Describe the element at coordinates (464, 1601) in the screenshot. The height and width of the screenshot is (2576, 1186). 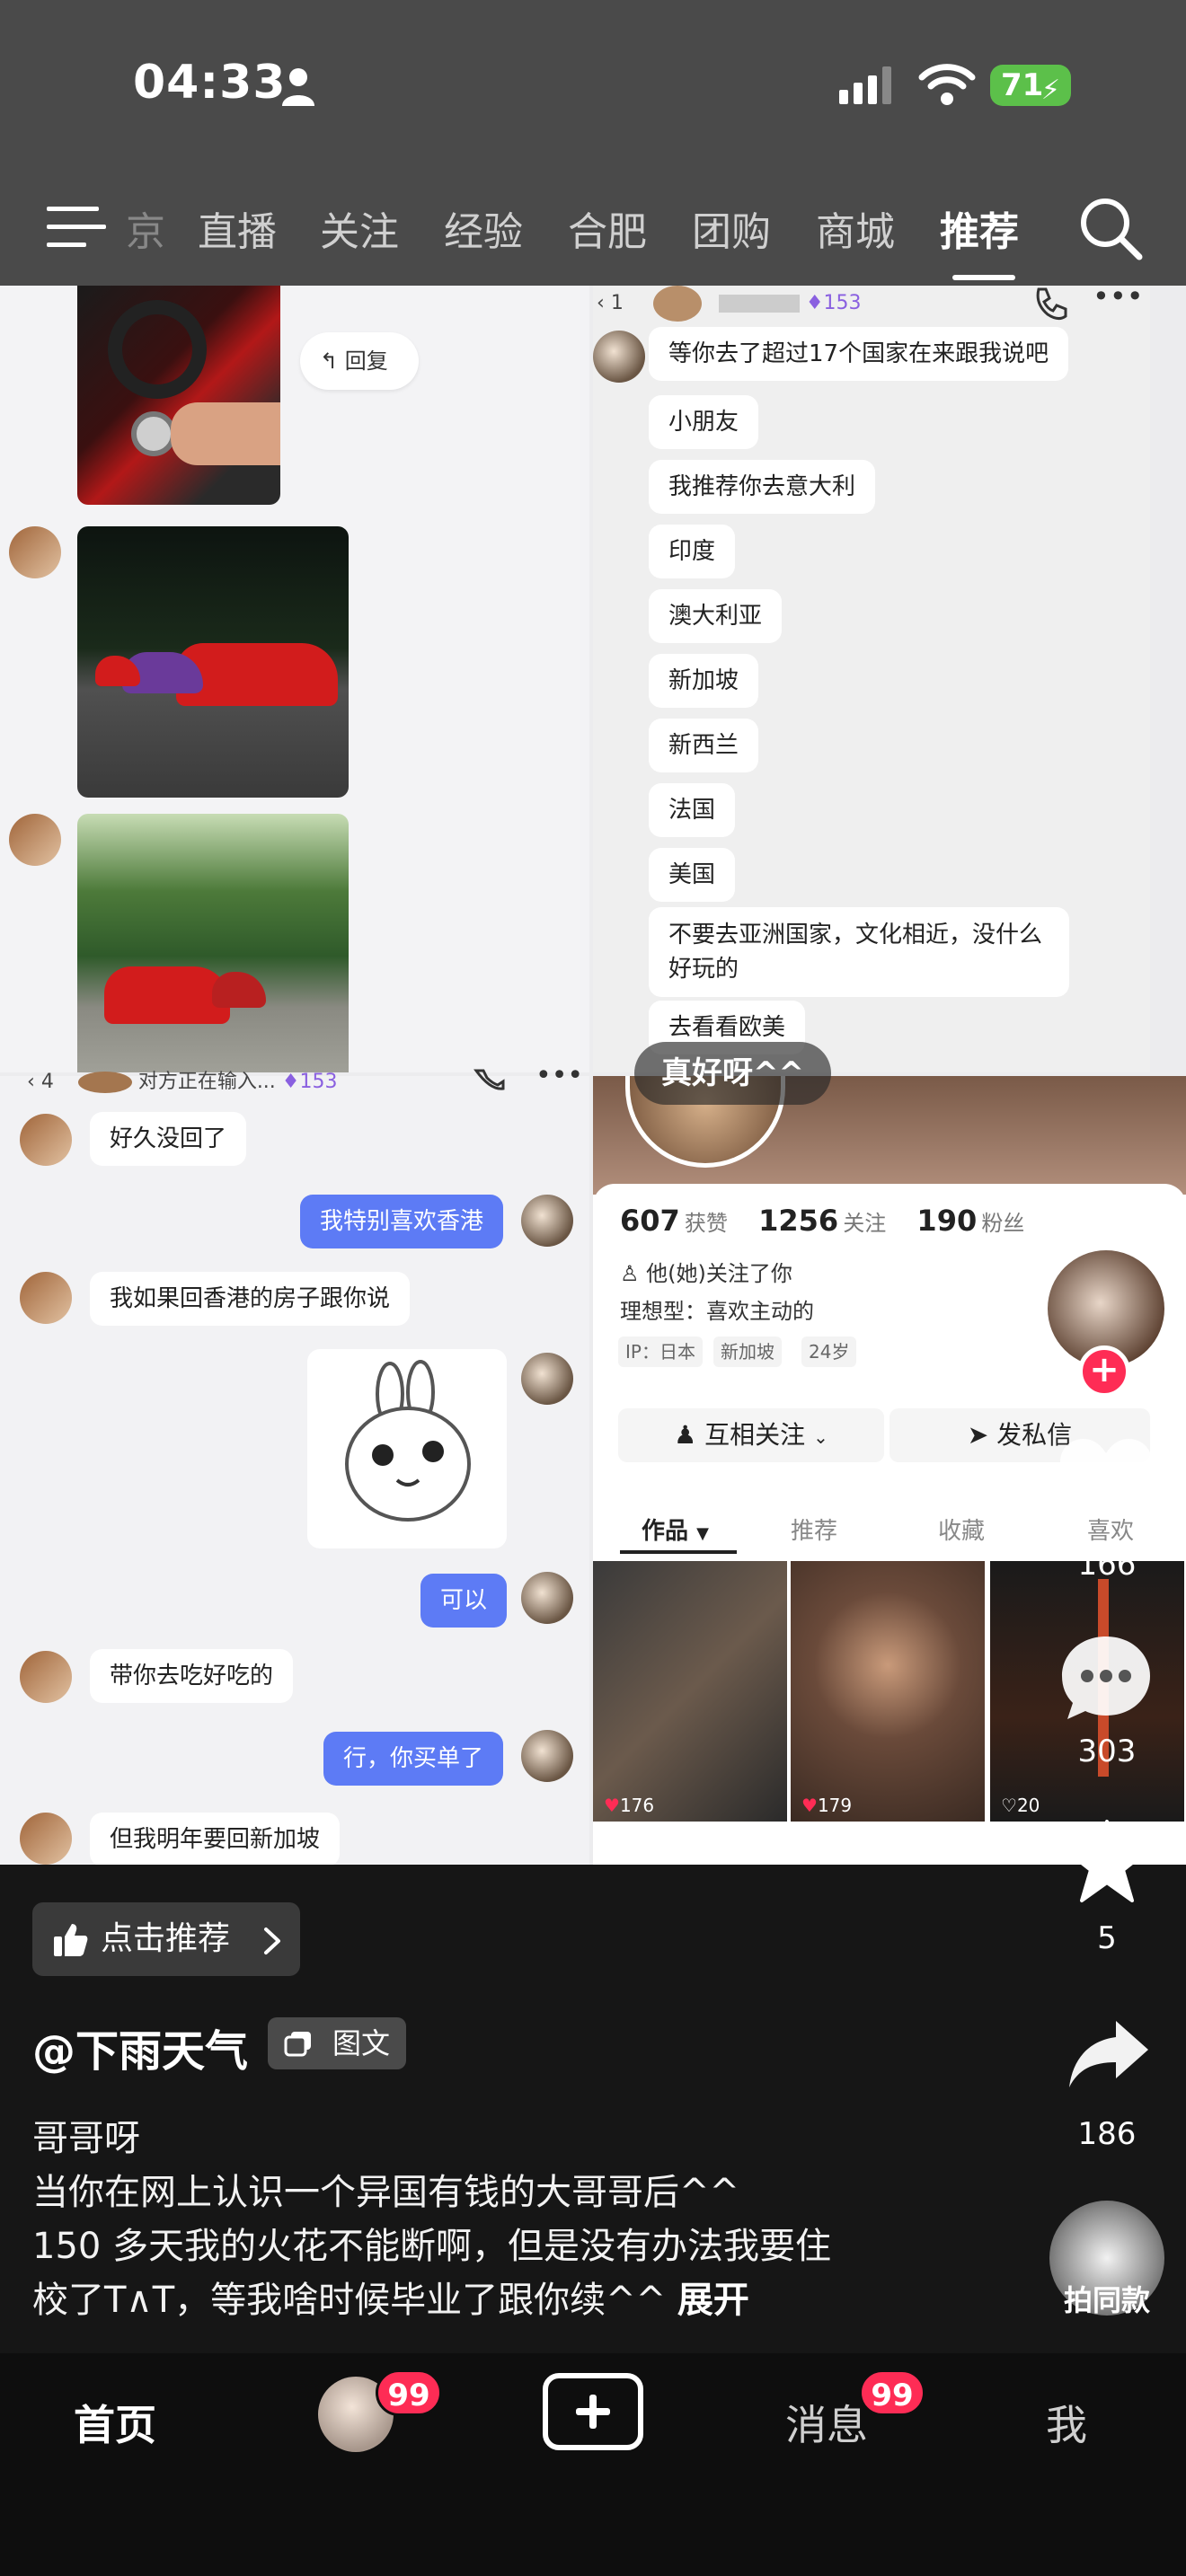
I see `chat-message-sent: 可以` at that location.